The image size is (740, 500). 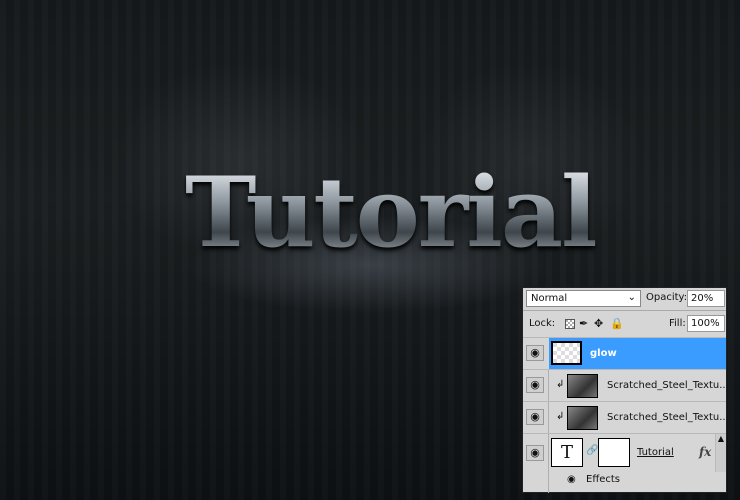 I want to click on lock-label: Lock:, so click(x=542, y=323).